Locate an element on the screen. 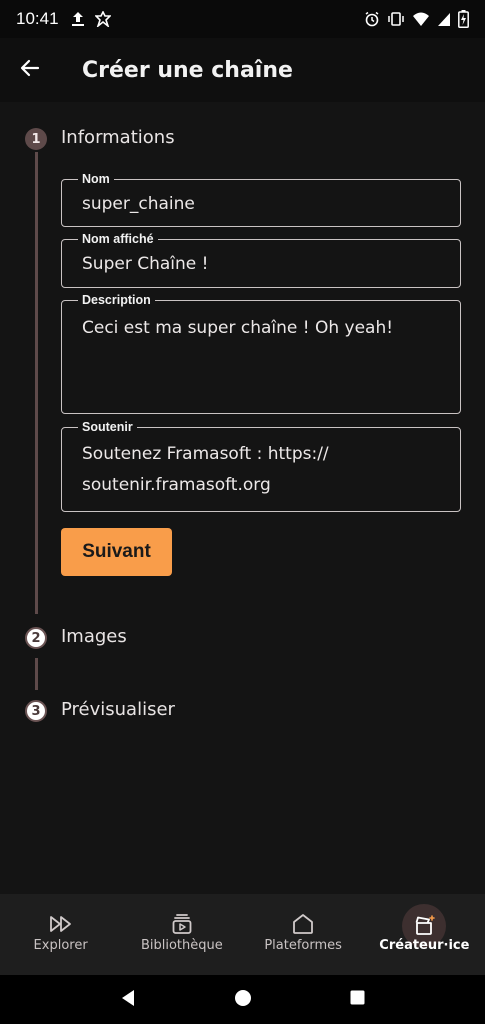 Image resolution: width=485 pixels, height=1024 pixels. system-recents-button is located at coordinates (358, 1000).